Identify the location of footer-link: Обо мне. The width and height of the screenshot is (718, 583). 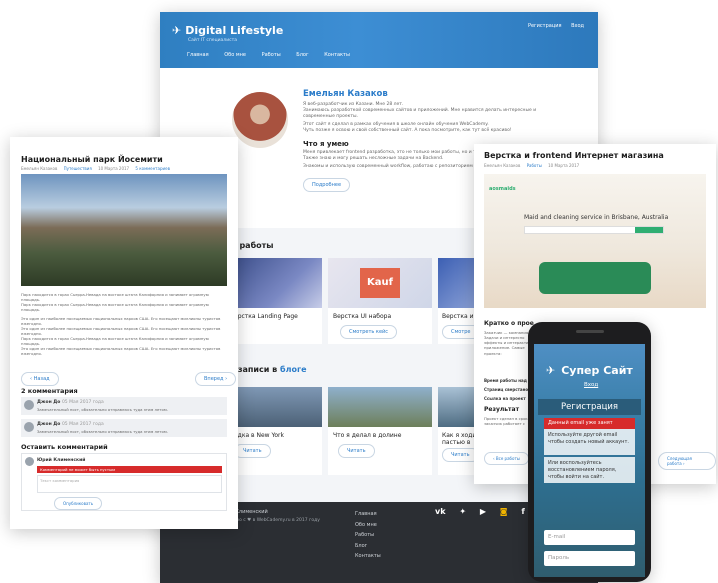
(368, 525).